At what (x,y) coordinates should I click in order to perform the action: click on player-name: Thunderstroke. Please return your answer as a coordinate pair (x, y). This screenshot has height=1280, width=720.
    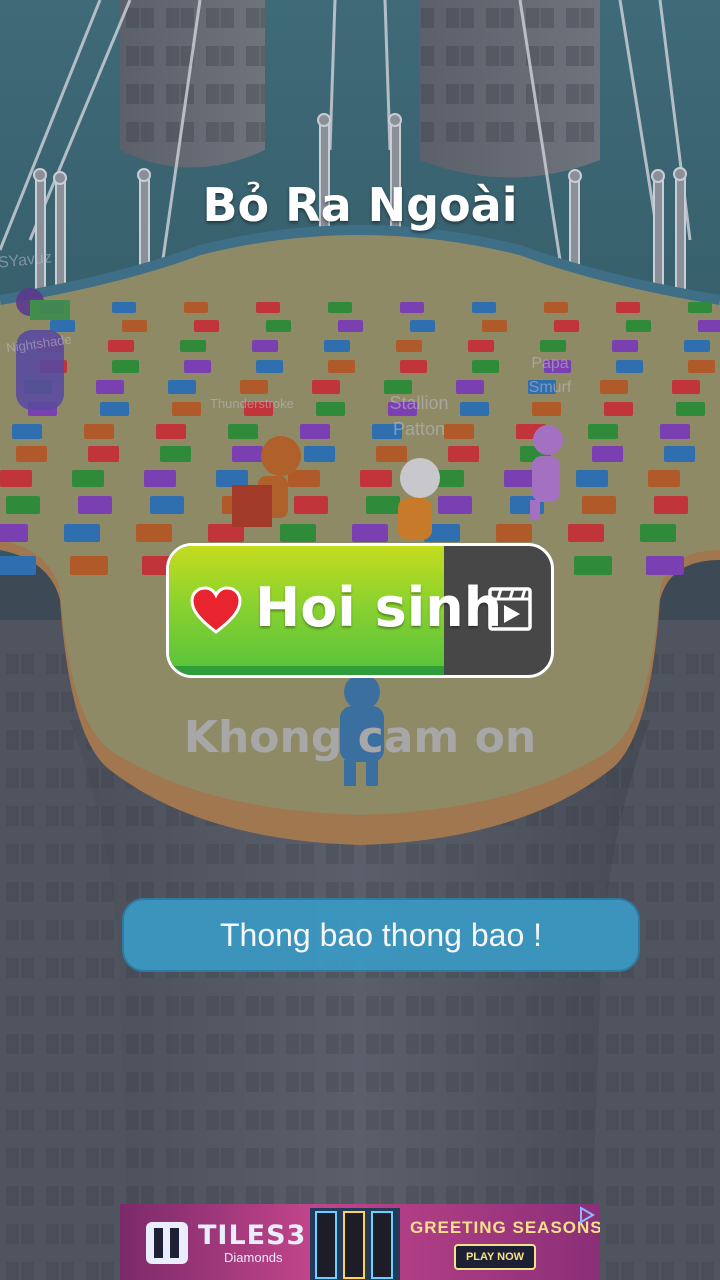
    Looking at the image, I should click on (252, 403).